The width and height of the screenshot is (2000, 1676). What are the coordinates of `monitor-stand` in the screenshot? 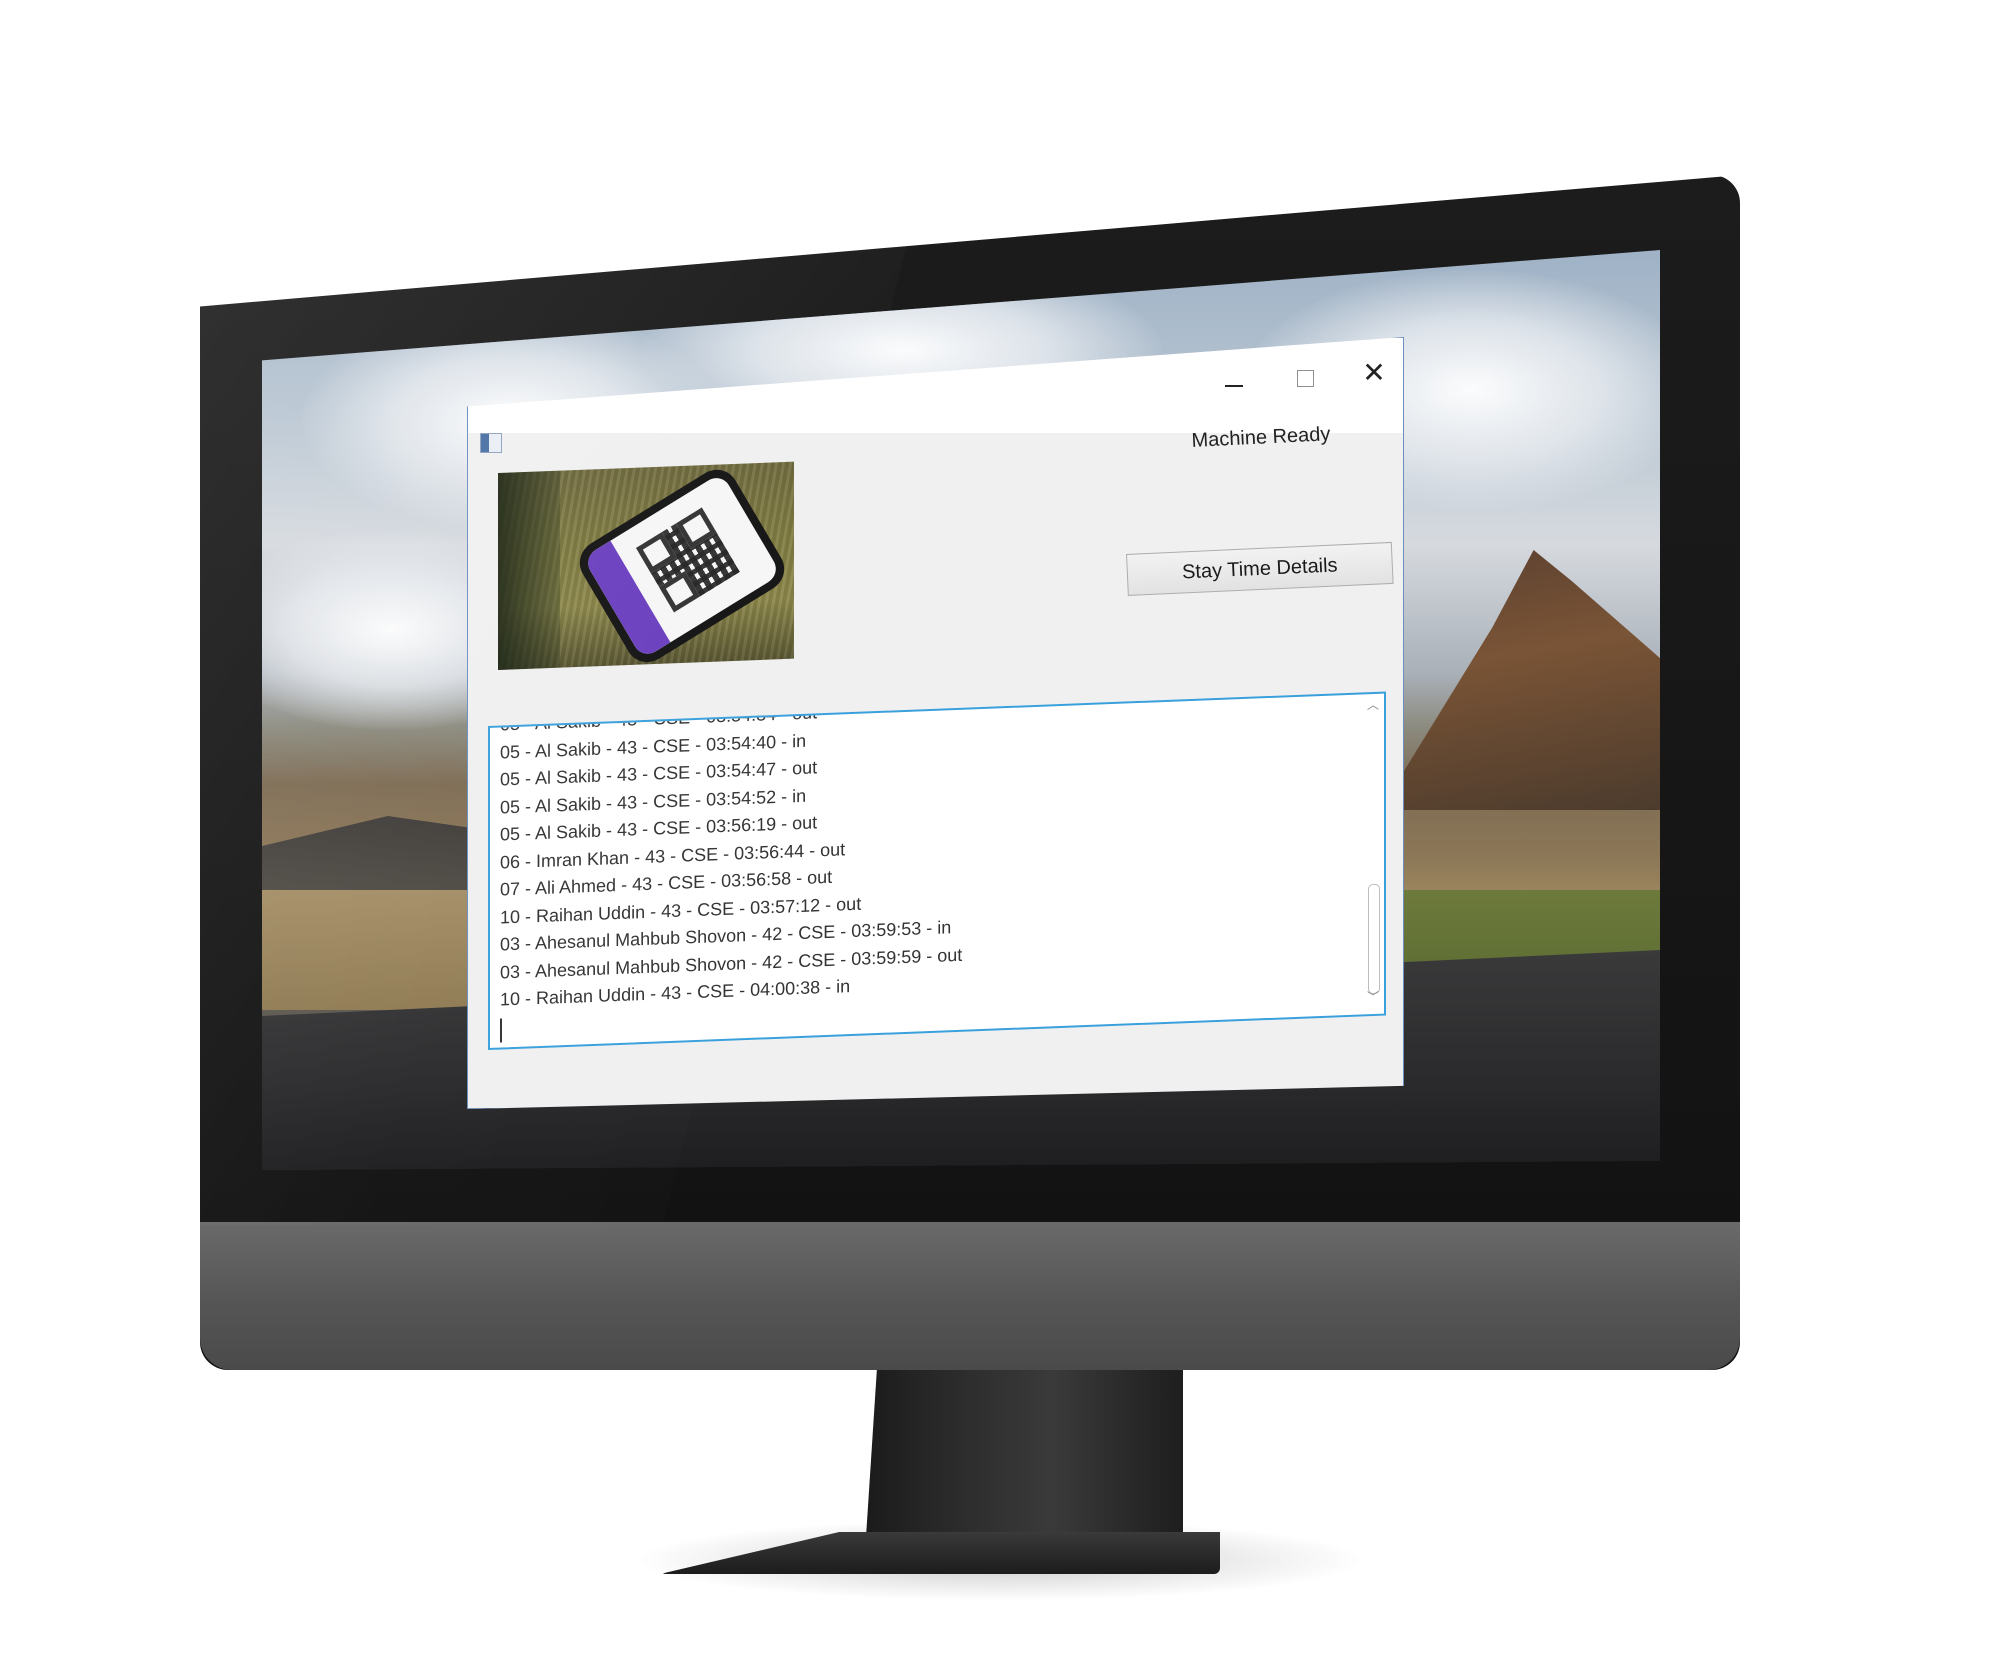 It's located at (1023, 1460).